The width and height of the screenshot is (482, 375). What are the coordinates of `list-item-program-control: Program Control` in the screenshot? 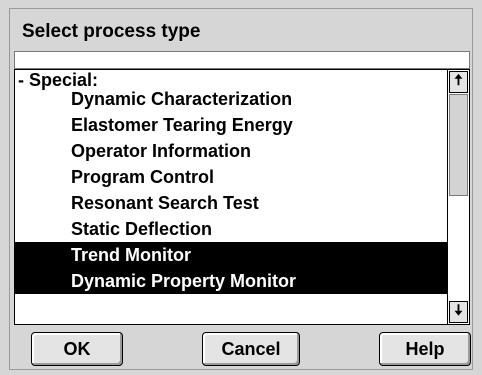 It's located at (231, 177).